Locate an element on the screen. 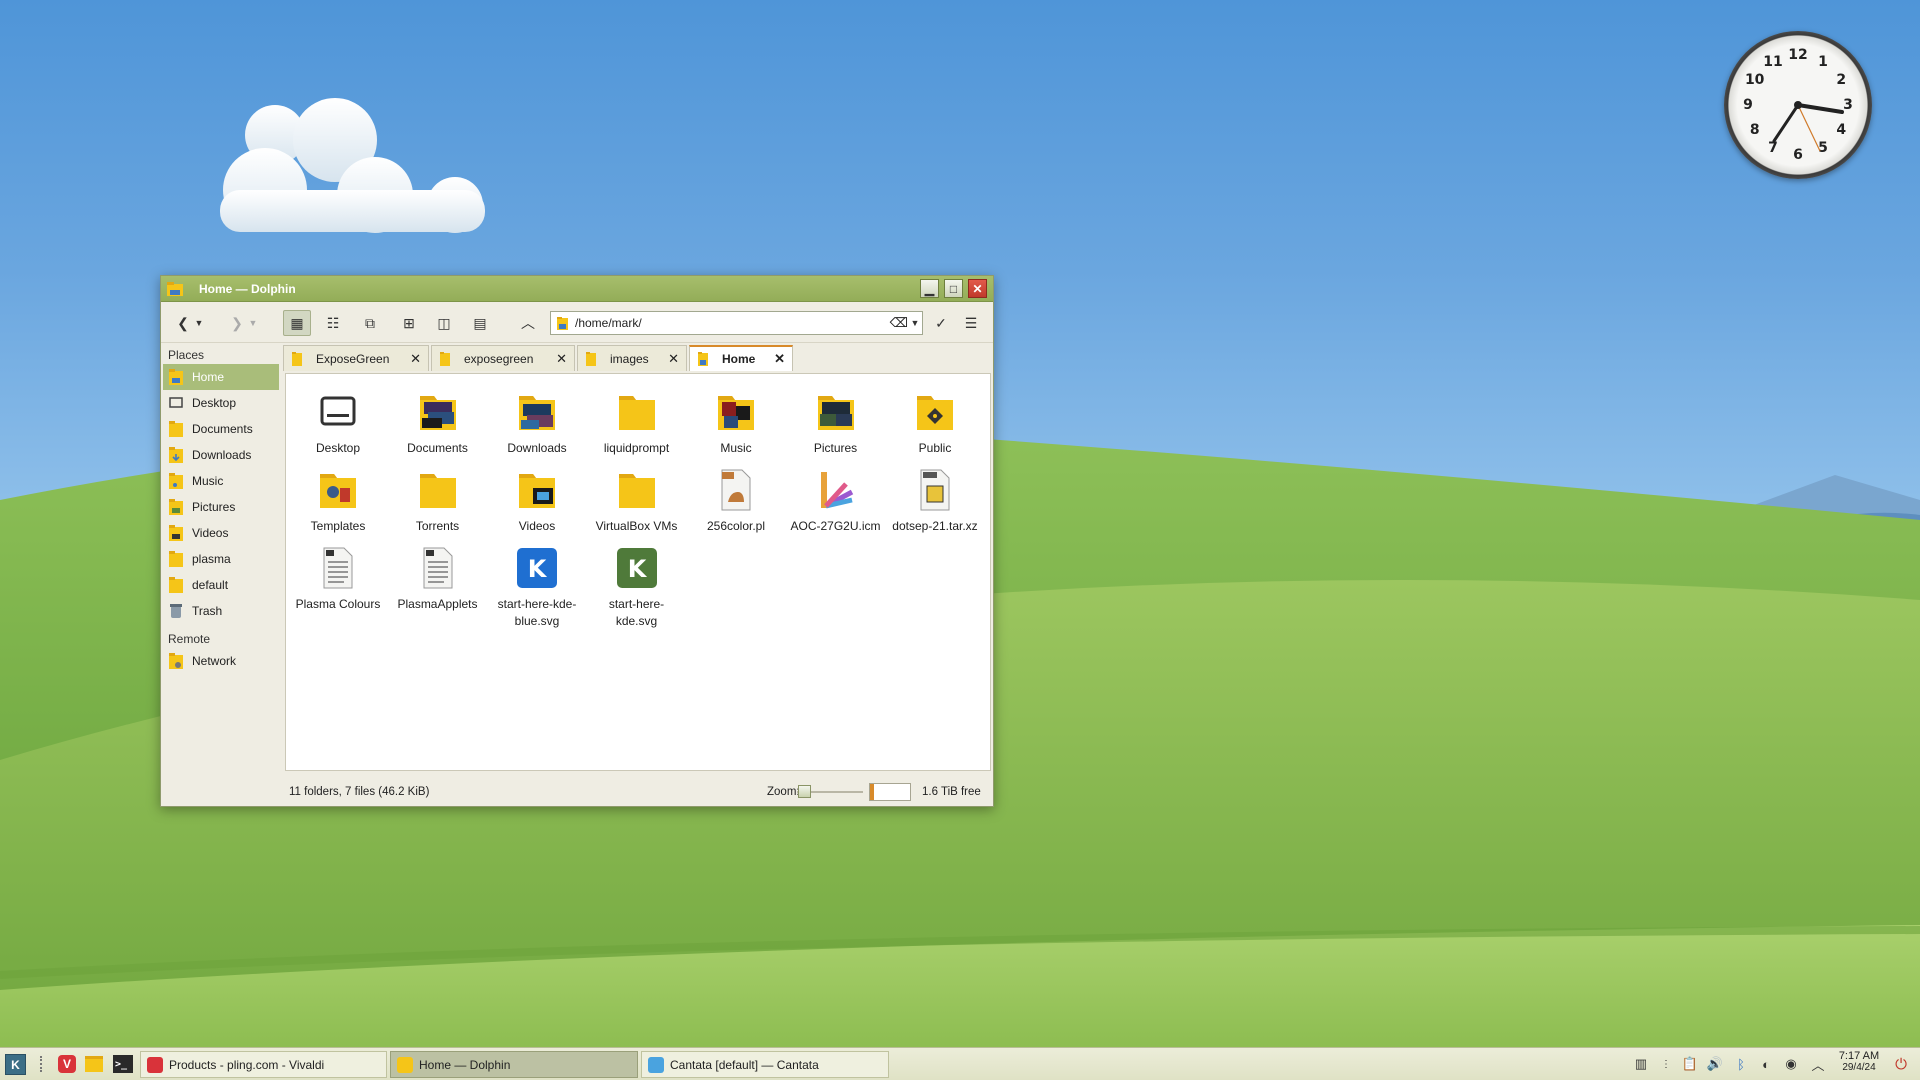  task-label: Products - pling.com - Vivaldi is located at coordinates (247, 1064).